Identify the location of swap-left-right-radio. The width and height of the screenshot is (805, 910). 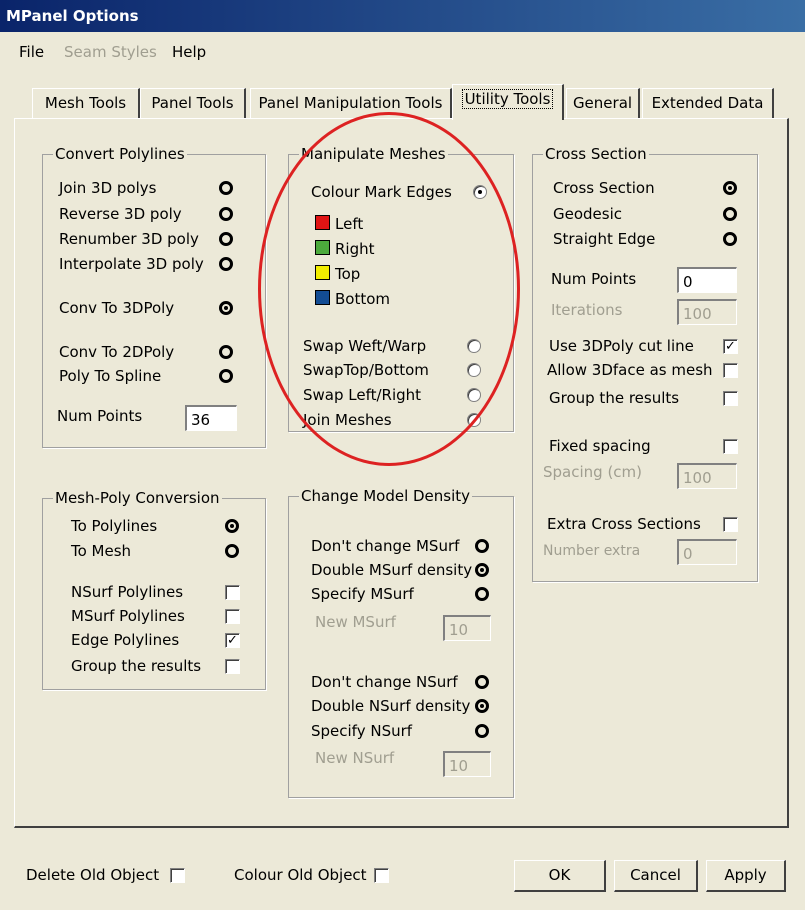
(474, 395).